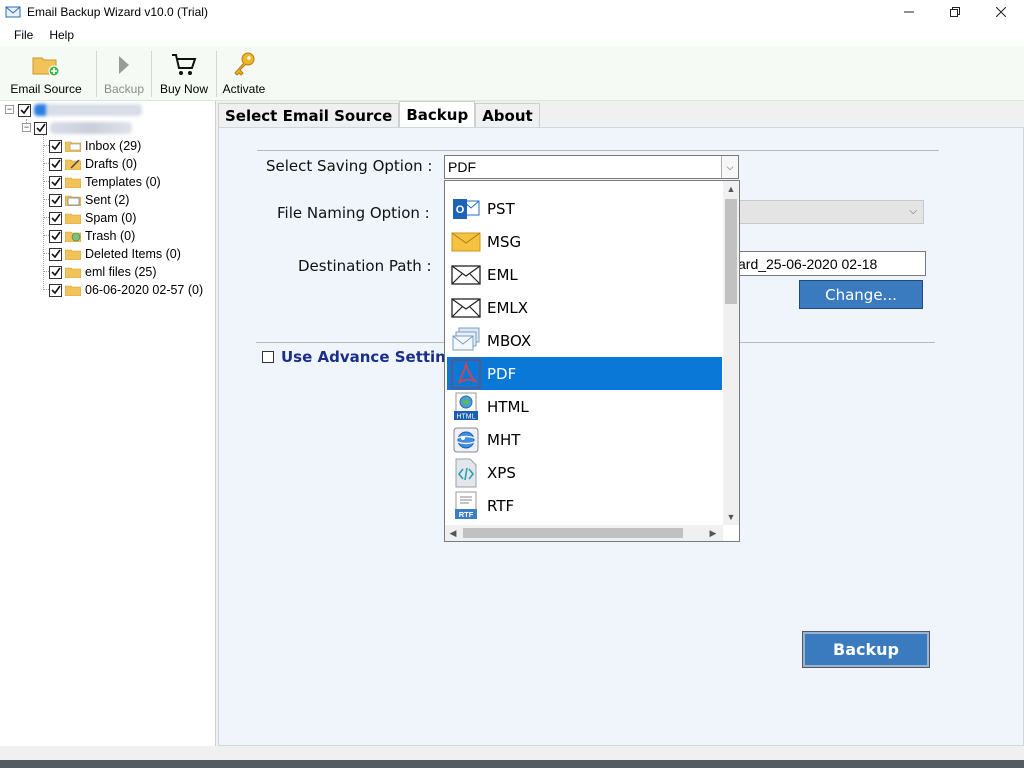 The image size is (1024, 768). I want to click on outlook-pst-icon: O, so click(466, 209).